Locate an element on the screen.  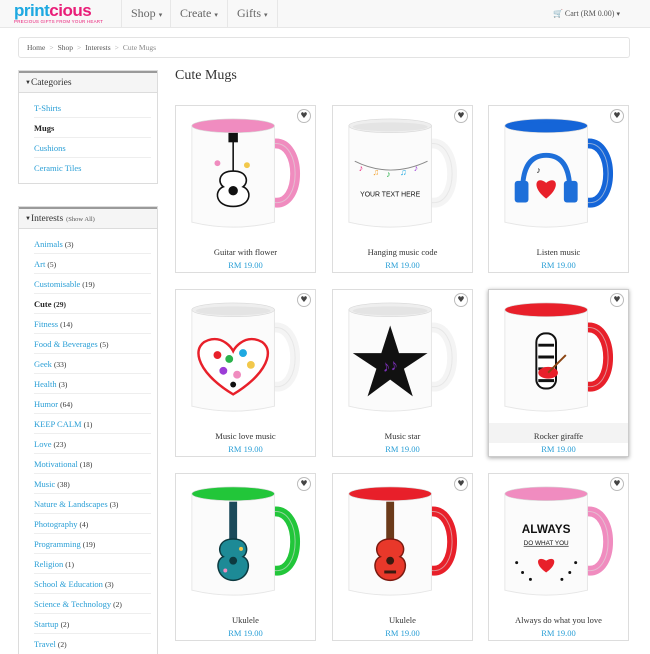
interests-item: Religion (1) is located at coordinates (92, 564).